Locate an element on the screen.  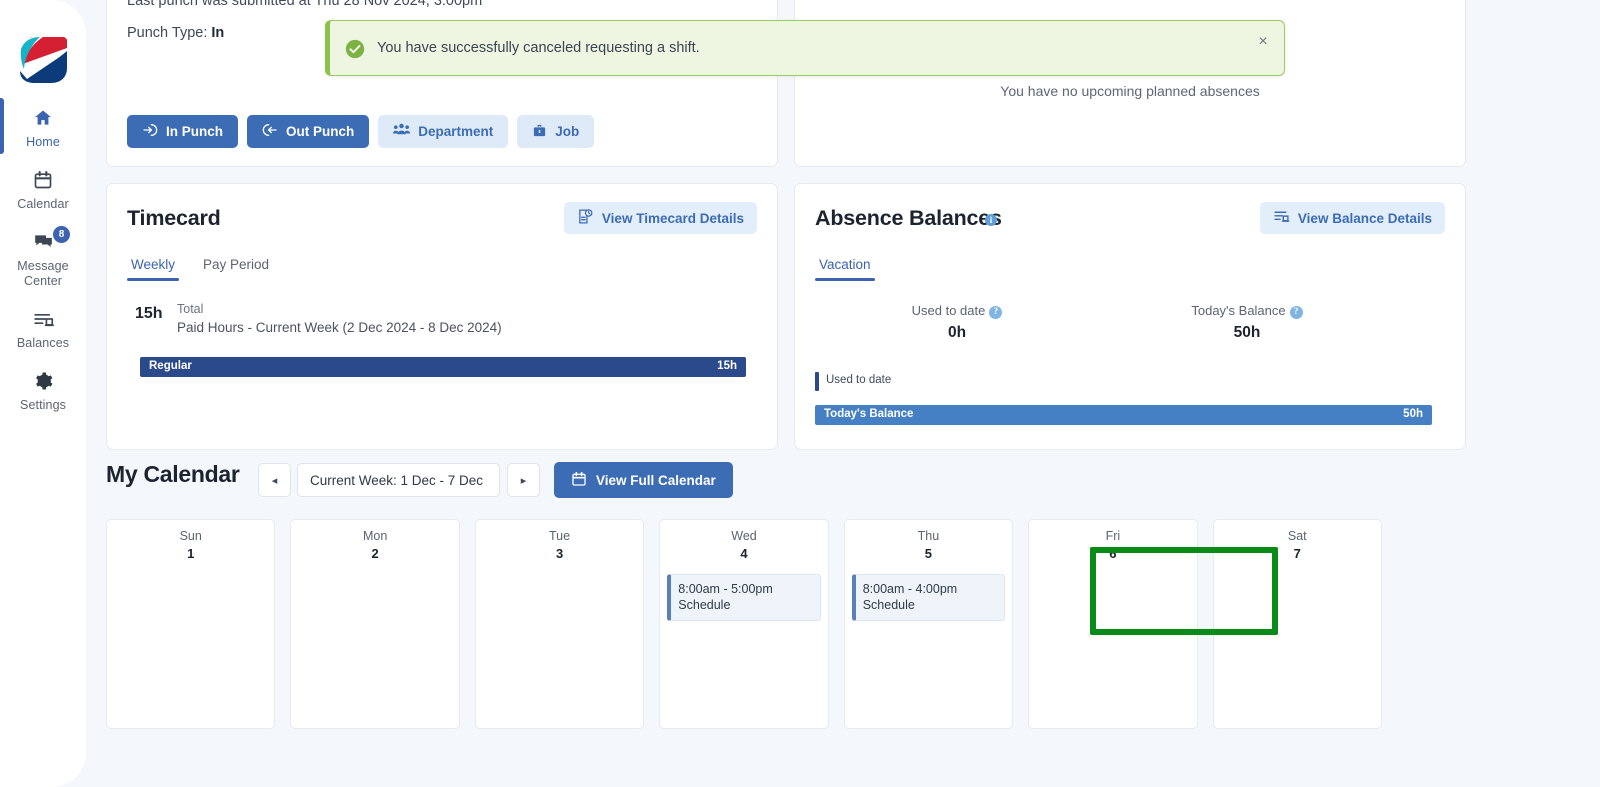
schedule-event: 8:00am - 5:00pm Schedule is located at coordinates (744, 597).